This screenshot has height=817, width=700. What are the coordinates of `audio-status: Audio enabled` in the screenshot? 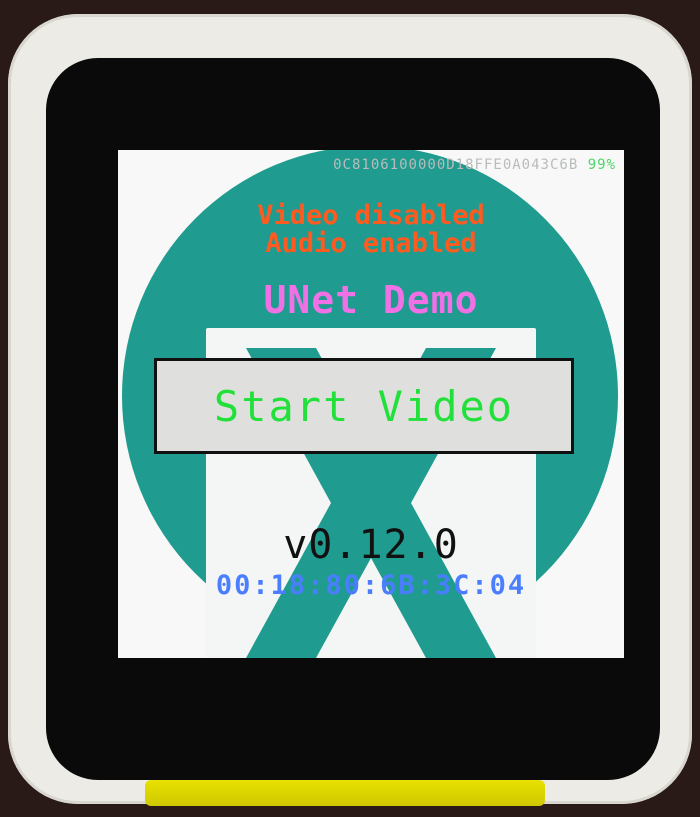 It's located at (371, 243).